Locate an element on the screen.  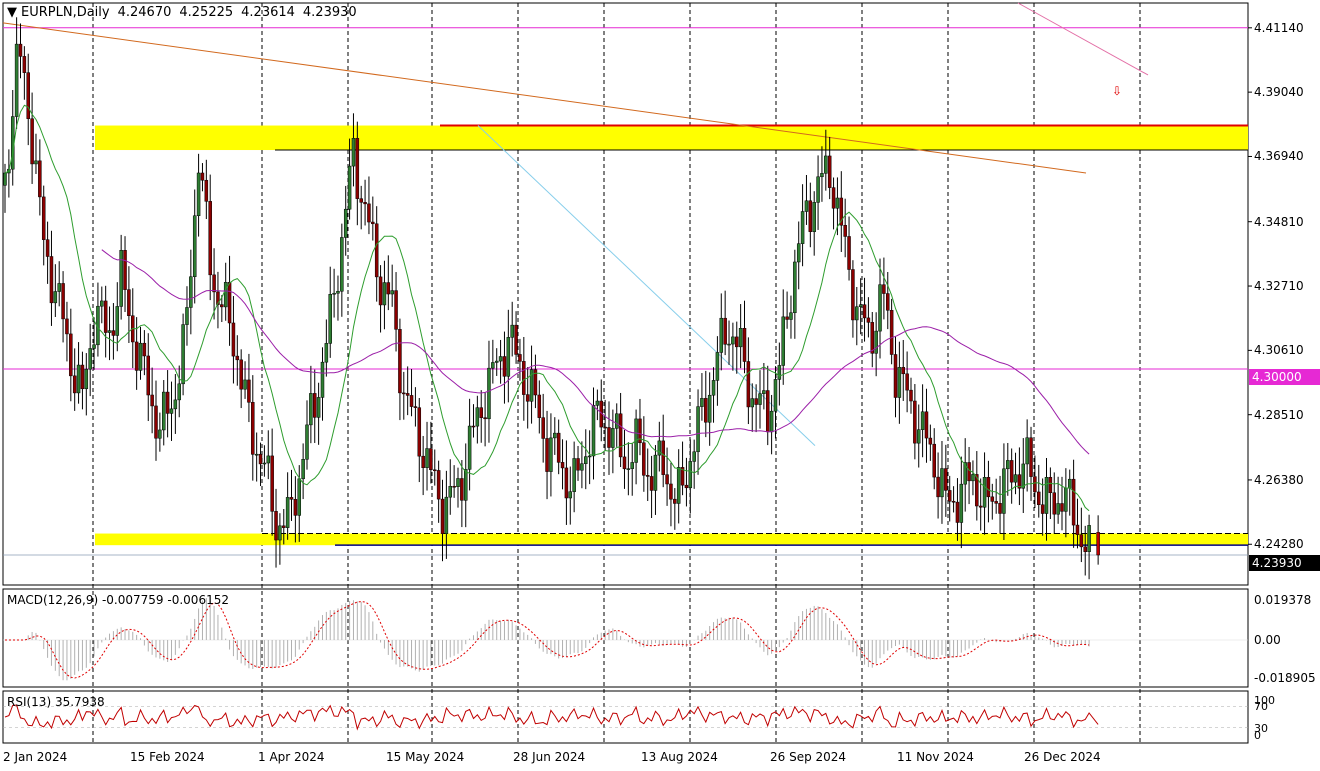
macd-label: MACD(12,26,9) -0.007759 -0.006152 is located at coordinates (118, 600).